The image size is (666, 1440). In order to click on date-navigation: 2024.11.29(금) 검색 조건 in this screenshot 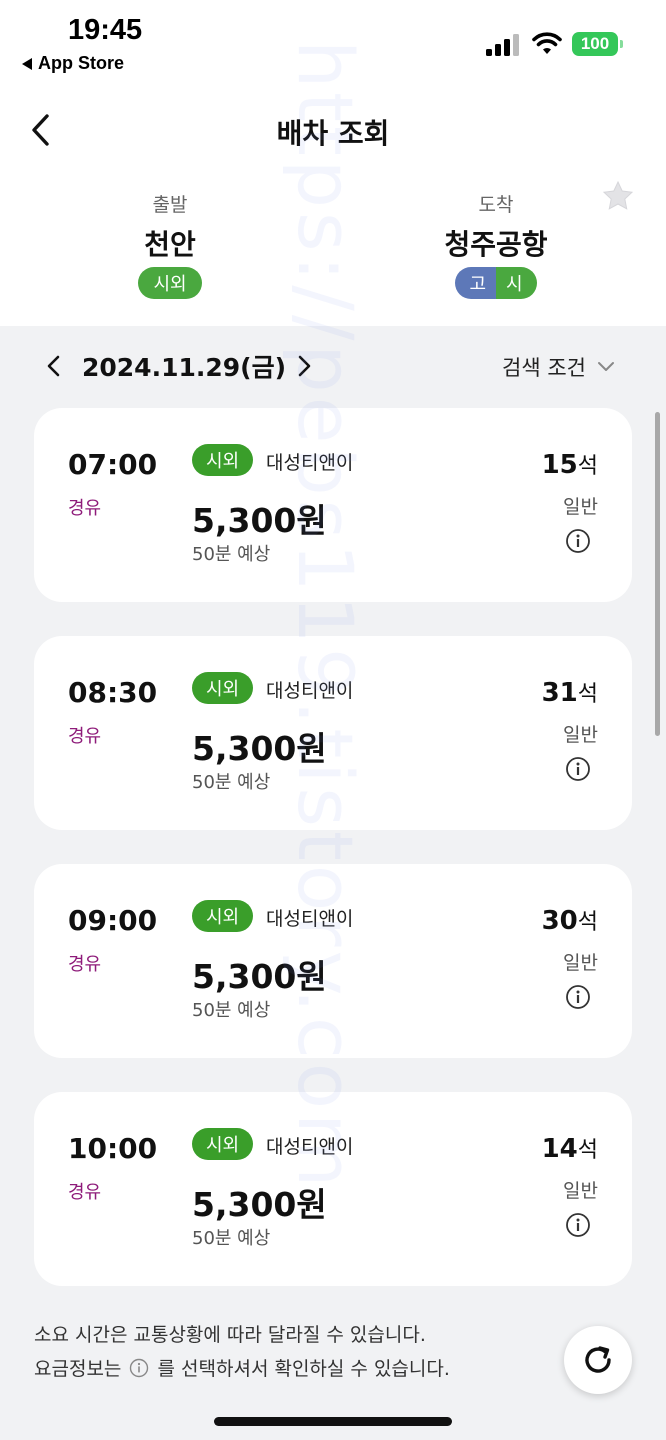, I will do `click(333, 367)`.